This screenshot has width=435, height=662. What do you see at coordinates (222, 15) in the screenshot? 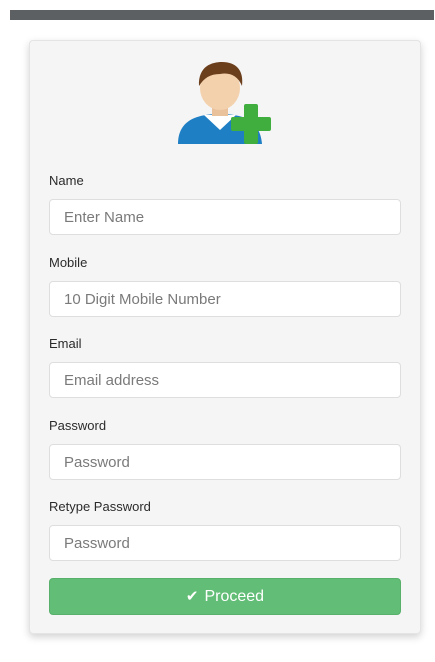
I see `top-bar` at bounding box center [222, 15].